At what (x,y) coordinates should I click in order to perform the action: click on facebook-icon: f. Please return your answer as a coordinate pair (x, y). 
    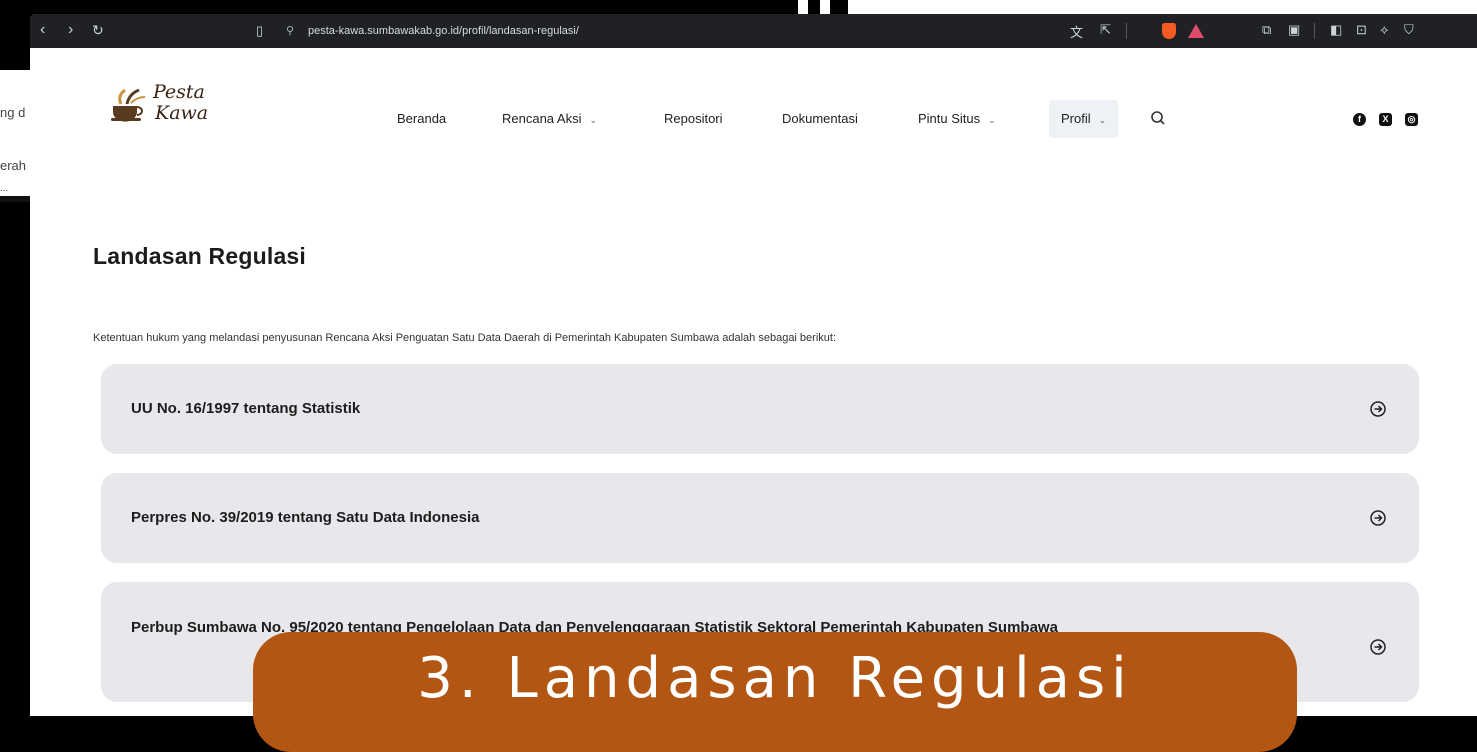
    Looking at the image, I should click on (1359, 119).